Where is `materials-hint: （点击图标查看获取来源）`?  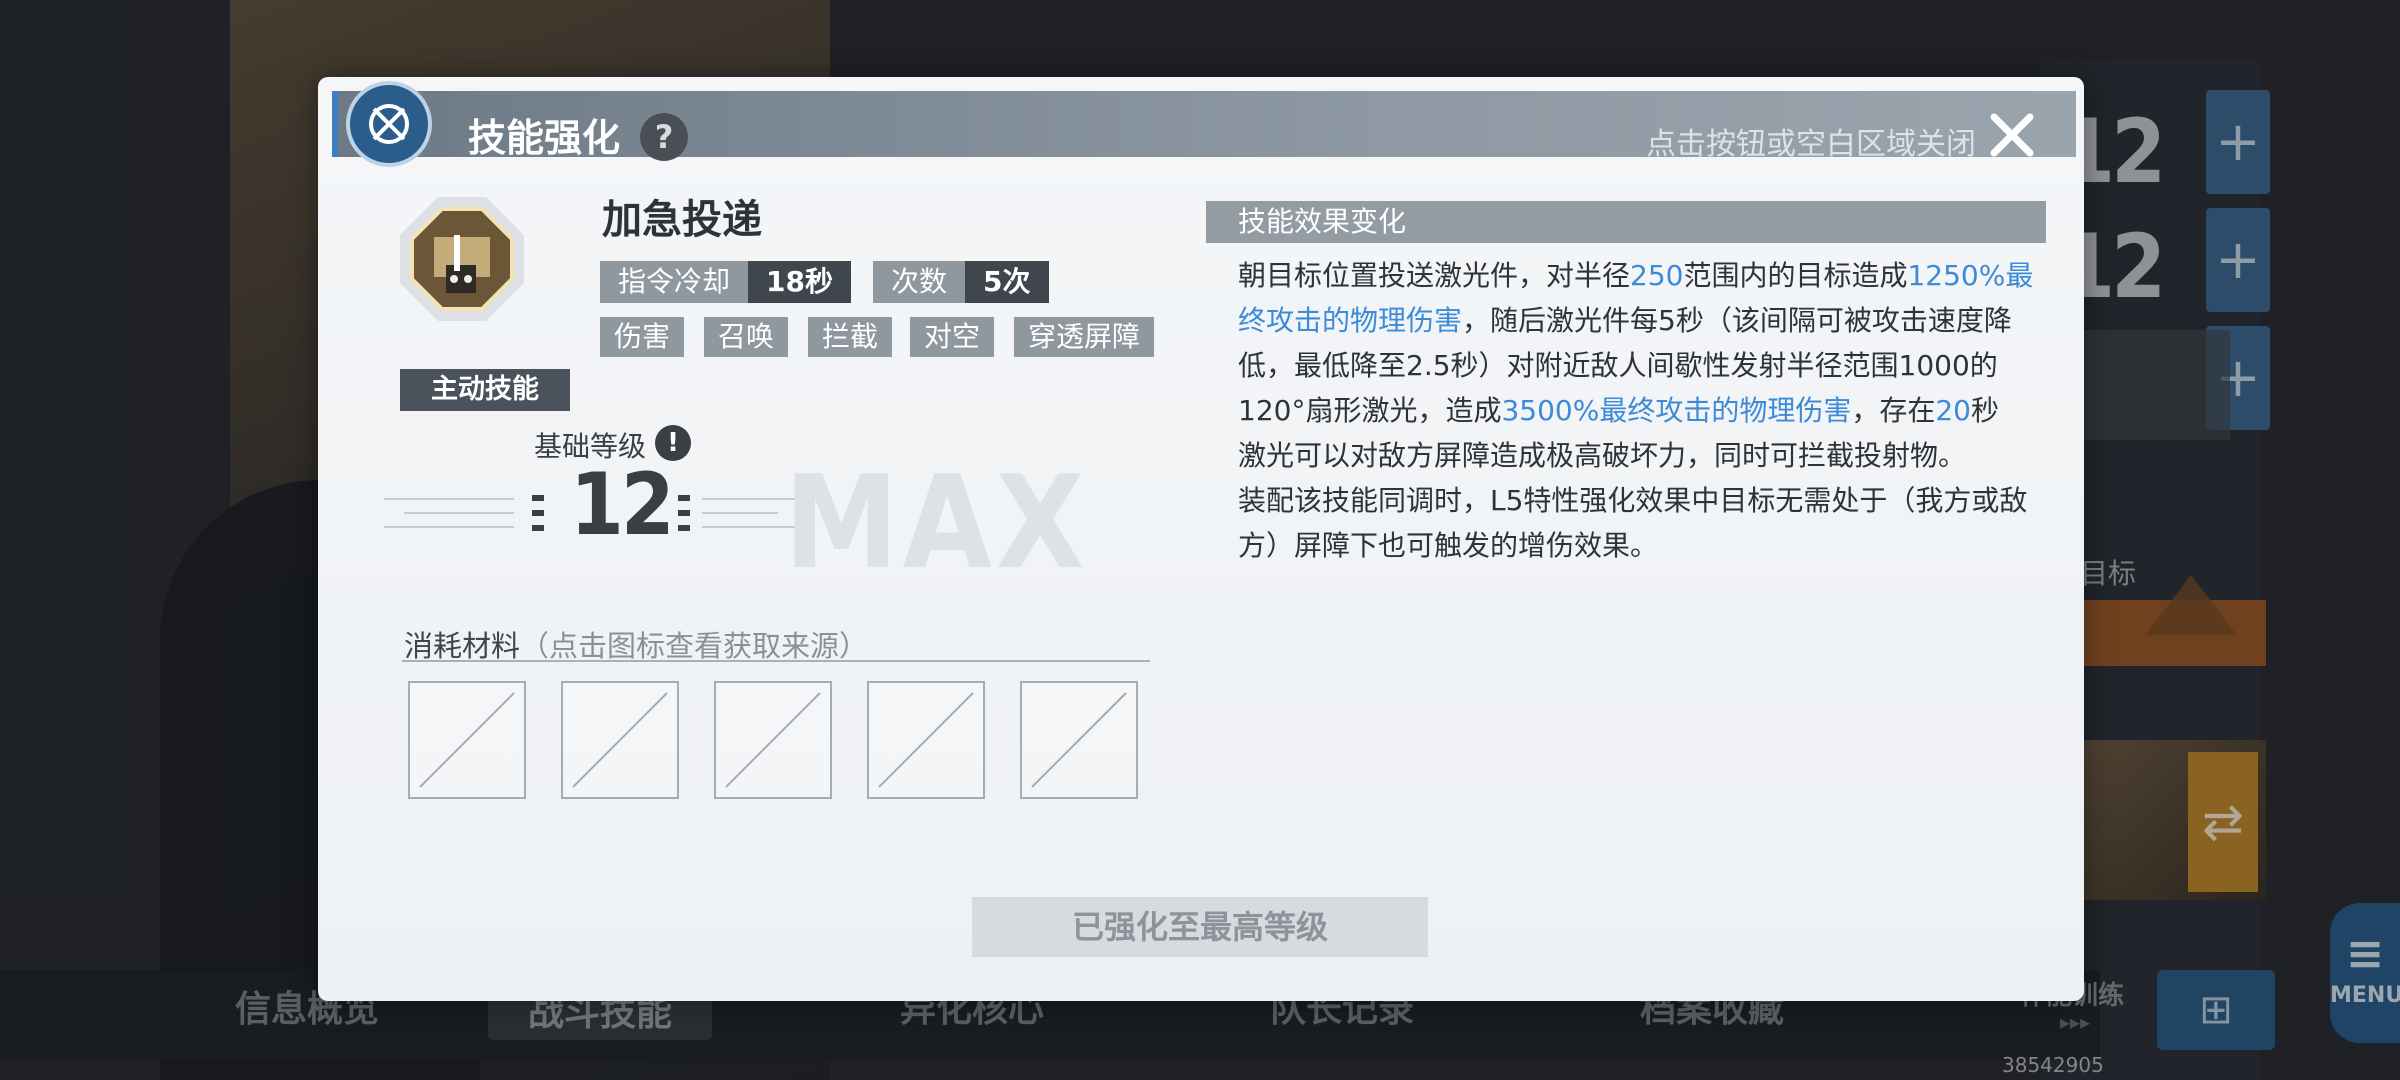
materials-hint: （点击图标查看获取来源） is located at coordinates (694, 646).